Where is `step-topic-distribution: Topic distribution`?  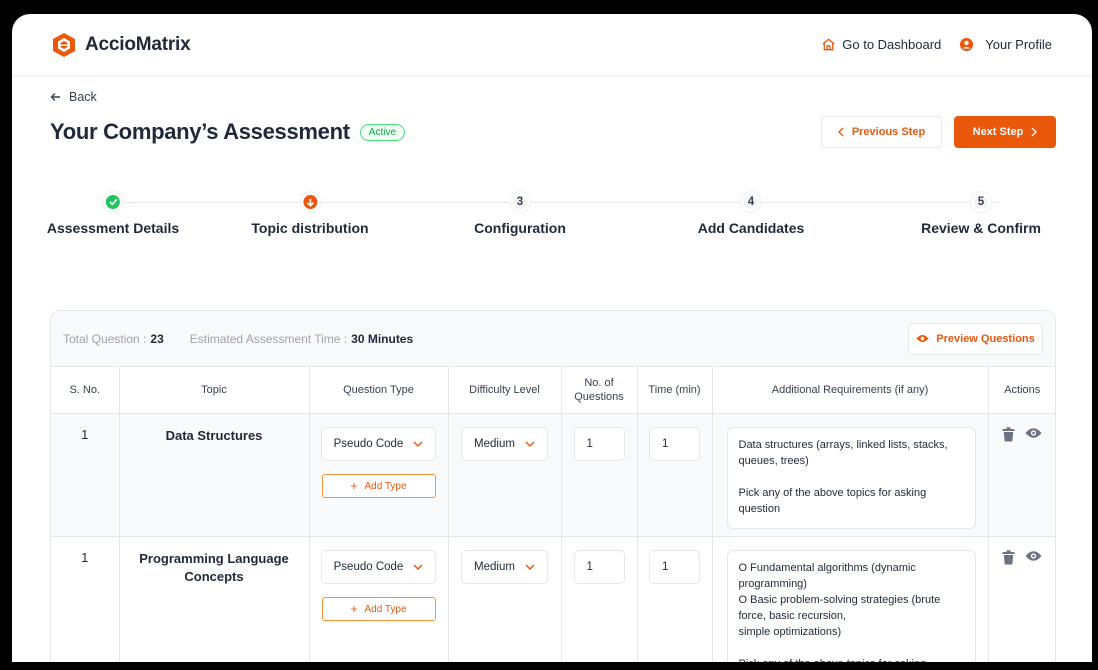 step-topic-distribution: Topic distribution is located at coordinates (310, 214).